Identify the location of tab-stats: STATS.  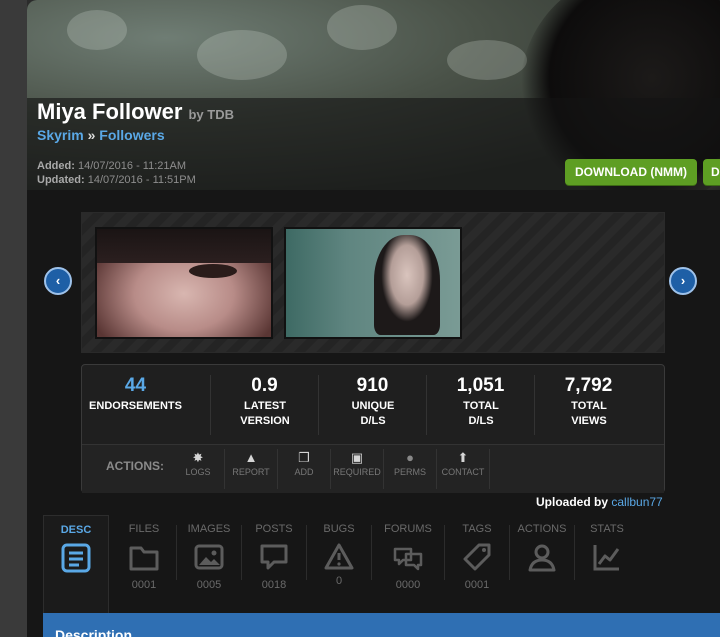
(607, 564).